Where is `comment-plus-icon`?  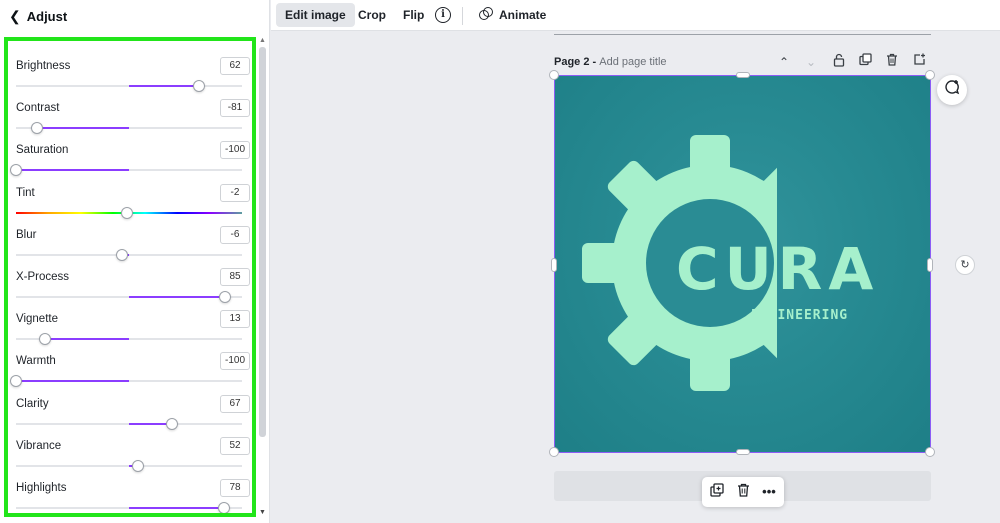 comment-plus-icon is located at coordinates (952, 87).